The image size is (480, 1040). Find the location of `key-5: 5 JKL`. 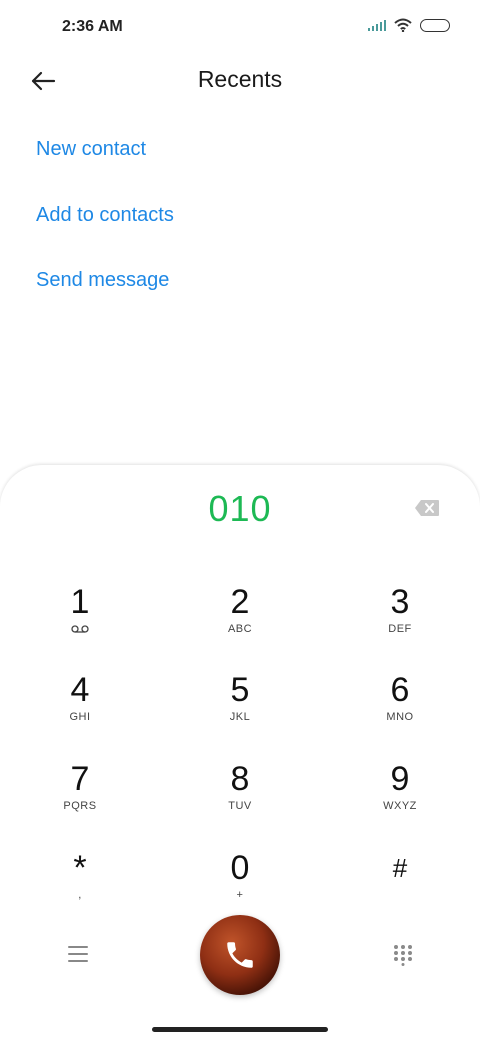

key-5: 5 JKL is located at coordinates (240, 711).